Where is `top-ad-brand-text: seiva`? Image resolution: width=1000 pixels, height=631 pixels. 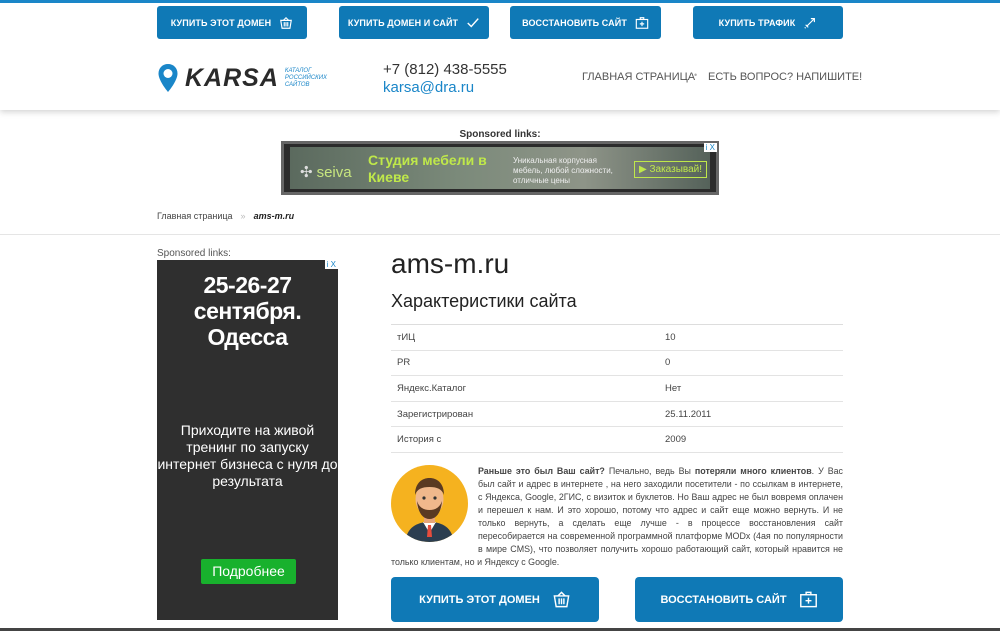 top-ad-brand-text: seiva is located at coordinates (334, 172).